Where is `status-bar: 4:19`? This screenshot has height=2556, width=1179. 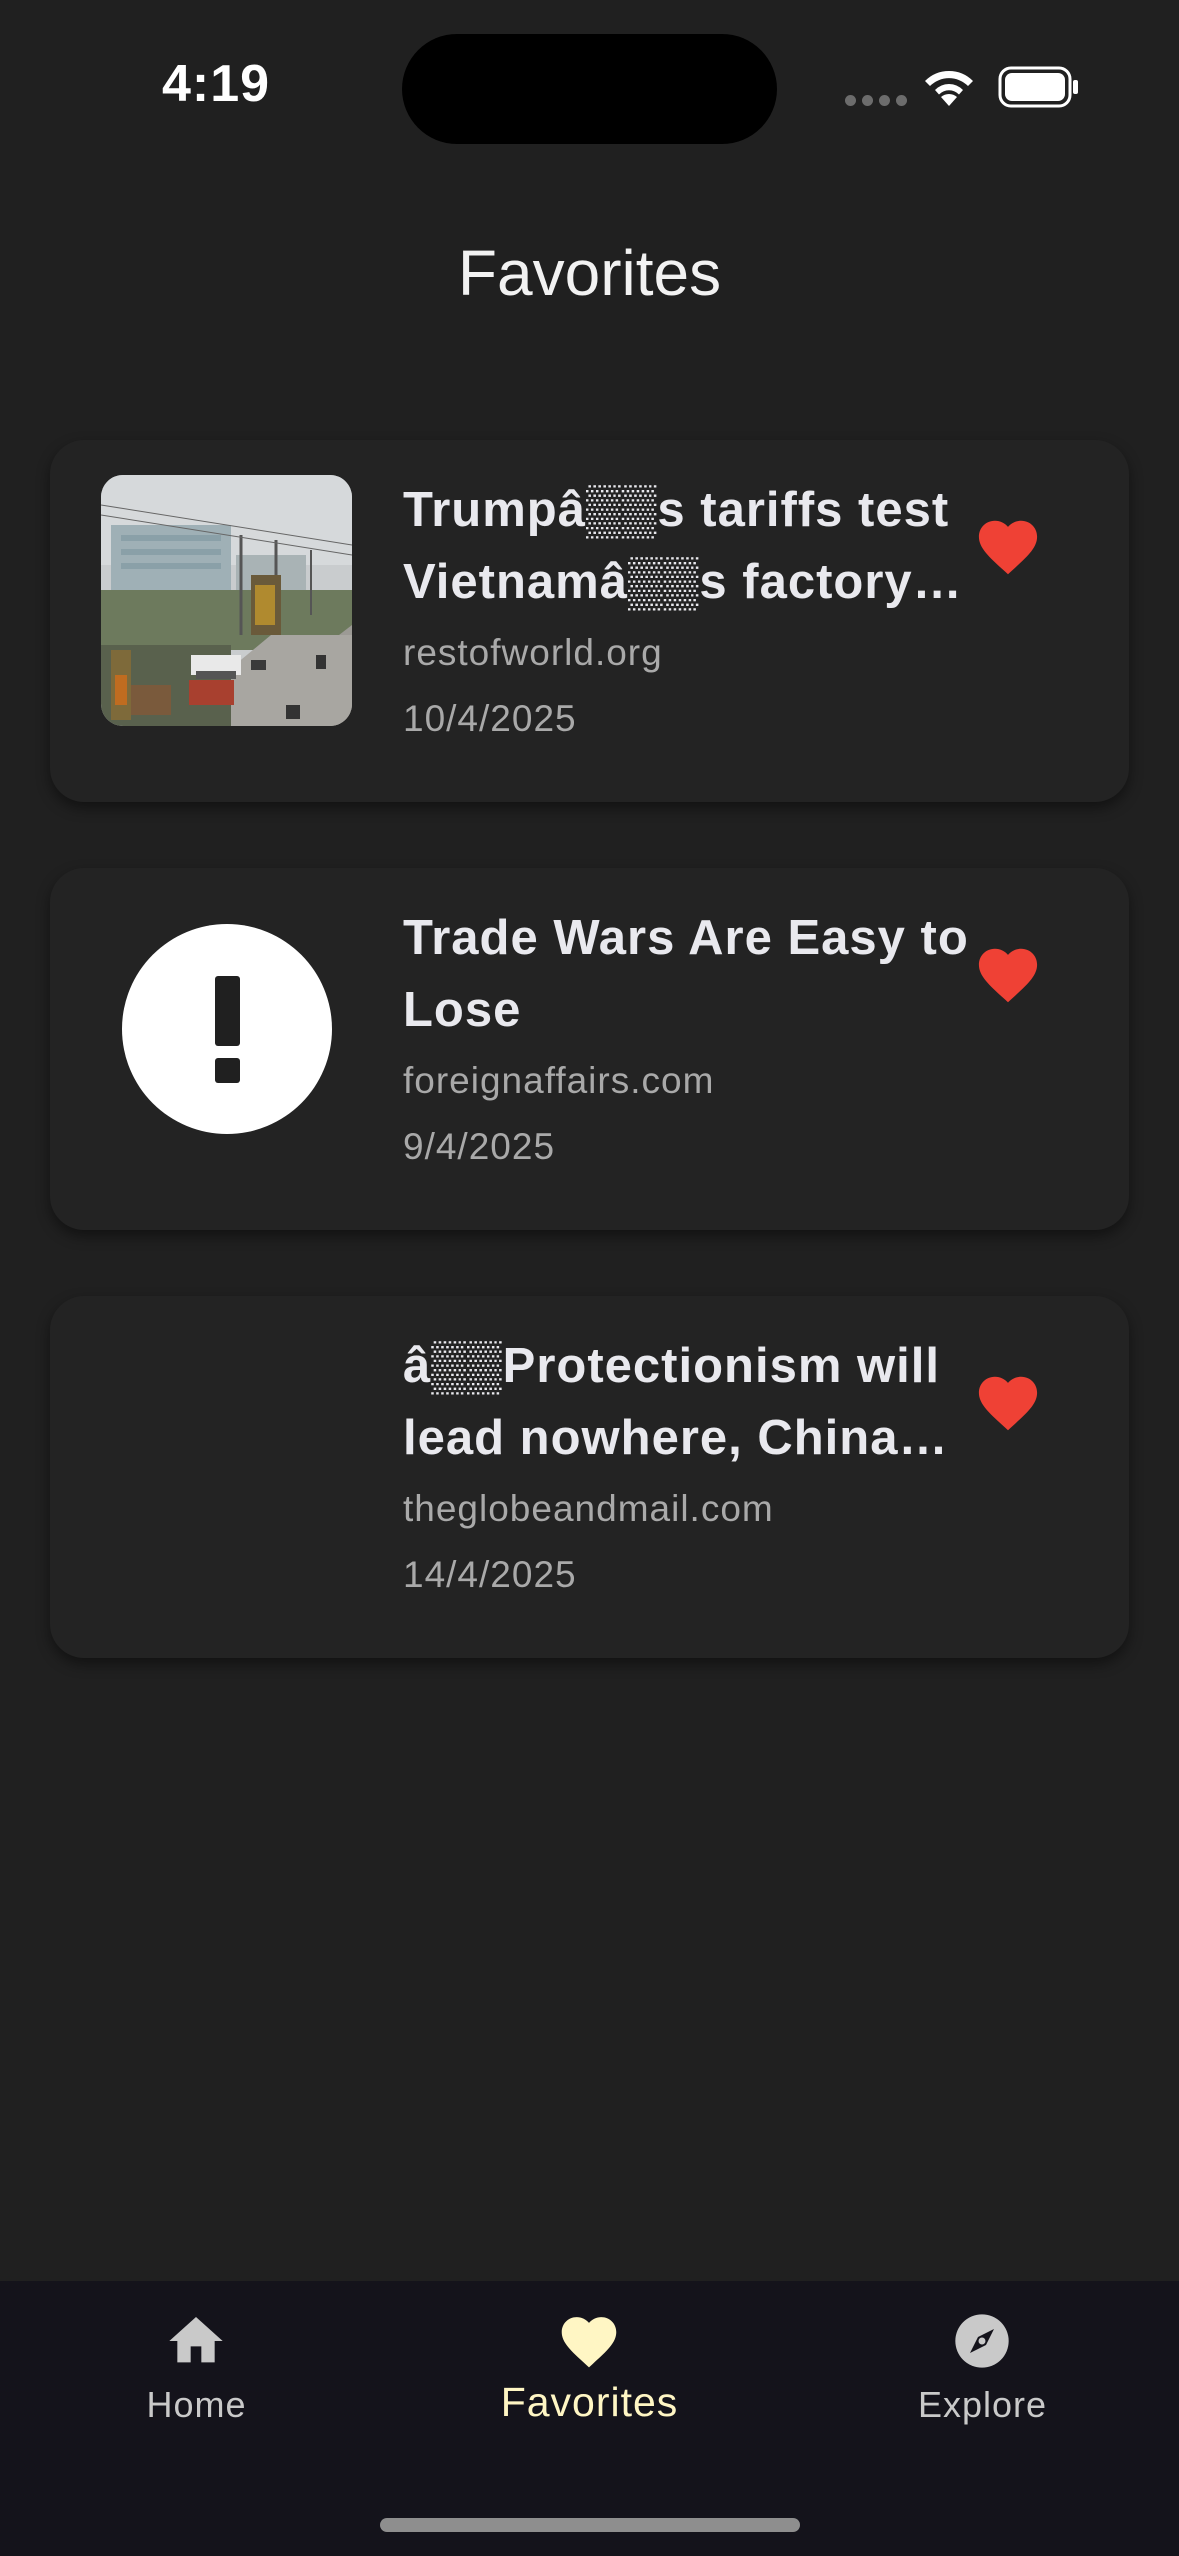 status-bar: 4:19 is located at coordinates (589, 90).